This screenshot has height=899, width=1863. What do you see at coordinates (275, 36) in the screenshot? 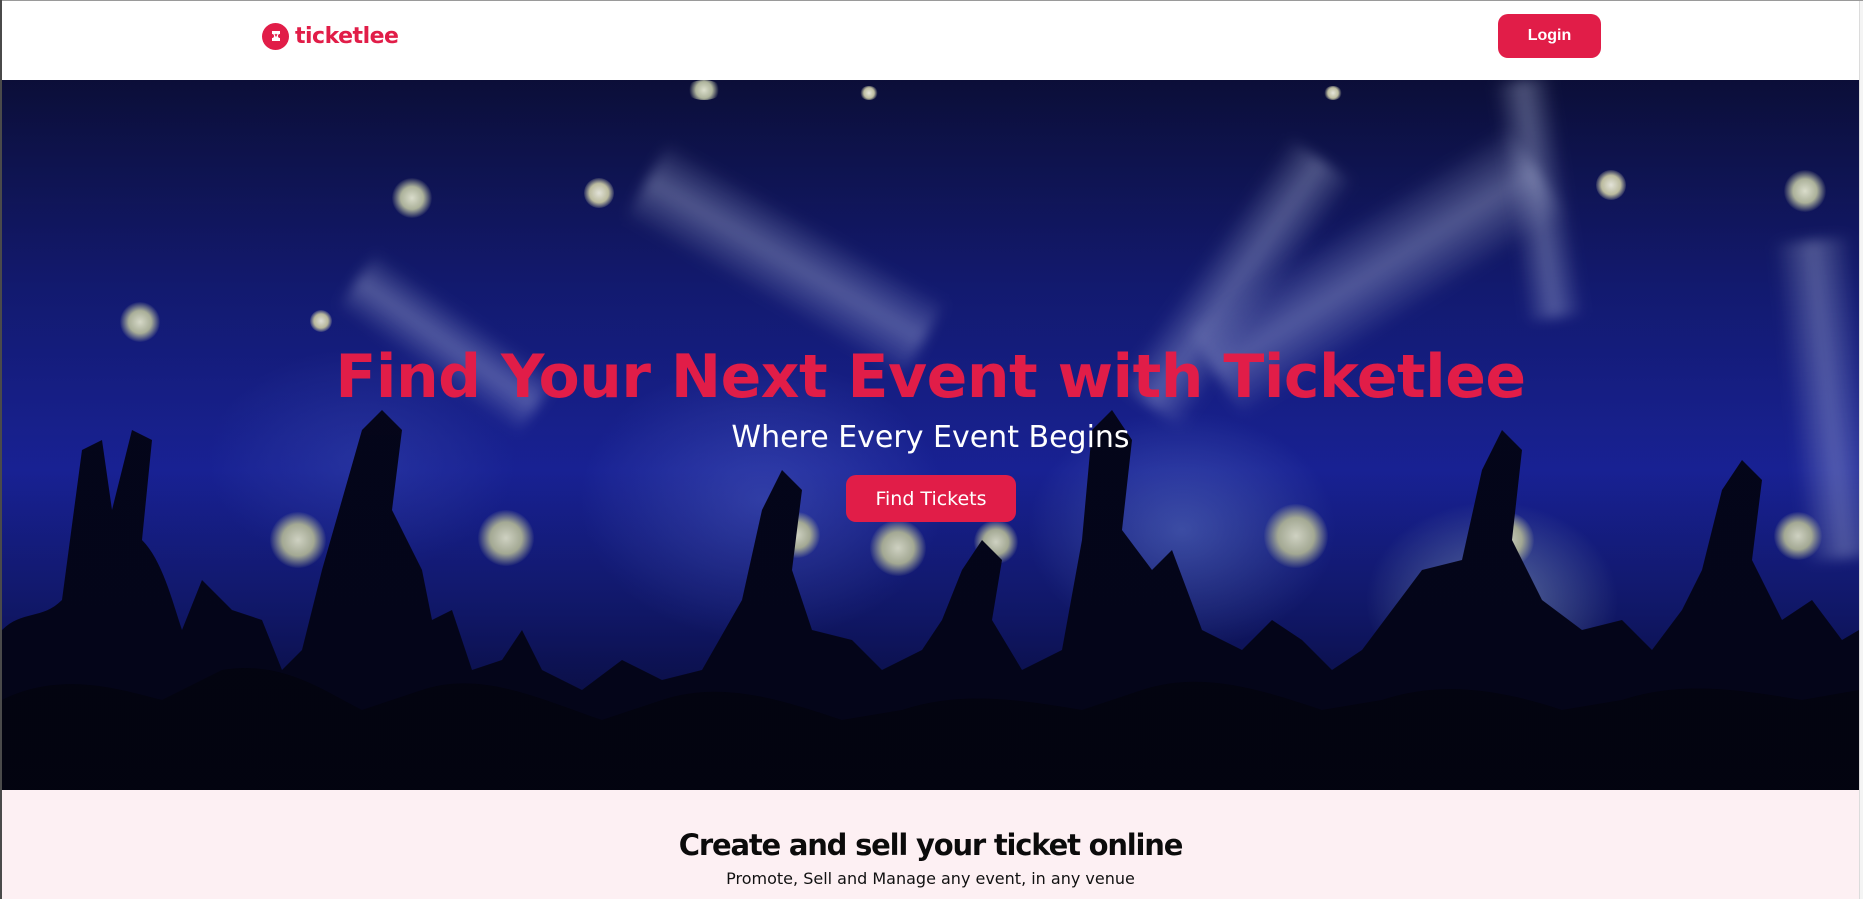
I see `ticket-icon` at bounding box center [275, 36].